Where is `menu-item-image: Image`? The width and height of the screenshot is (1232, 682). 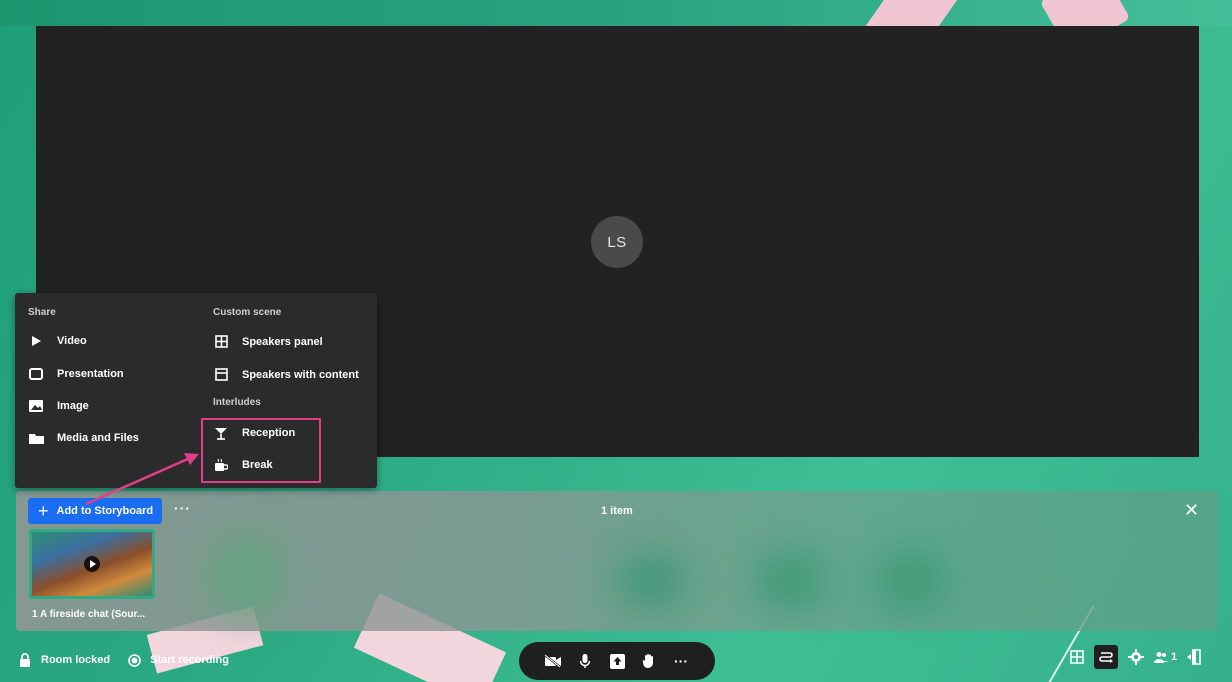 menu-item-image: Image is located at coordinates (58, 406).